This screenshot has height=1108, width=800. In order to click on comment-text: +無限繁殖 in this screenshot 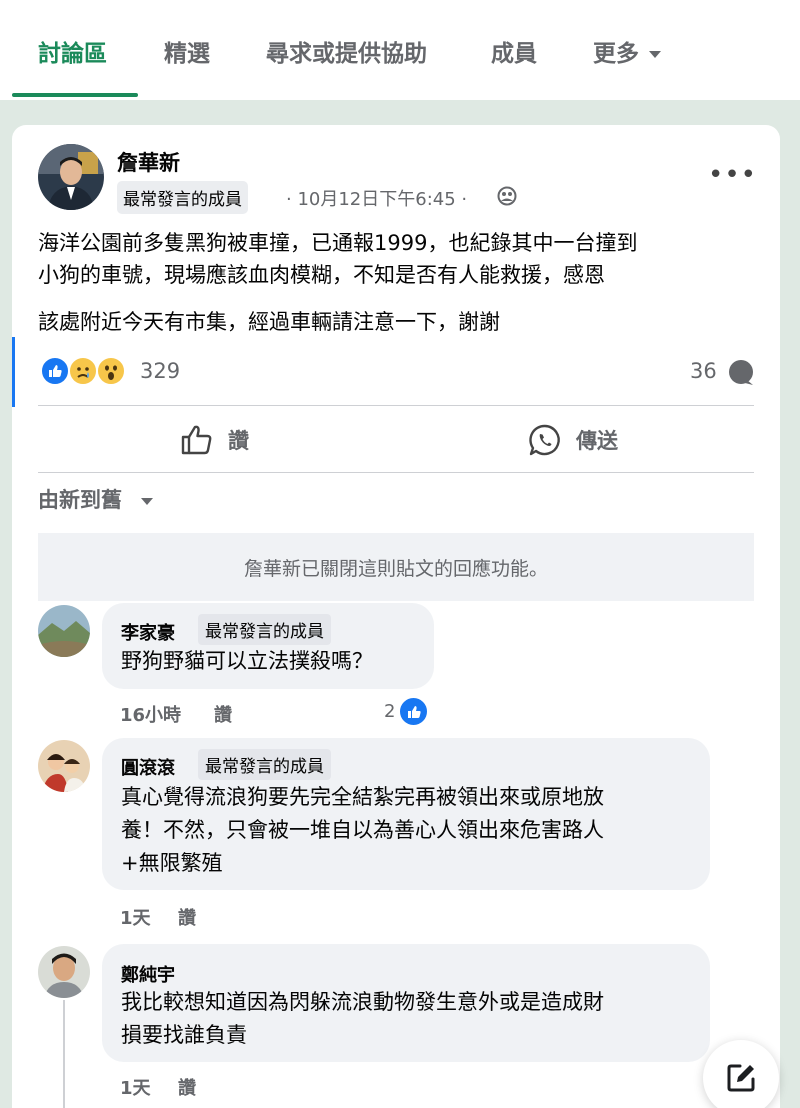, I will do `click(172, 863)`.